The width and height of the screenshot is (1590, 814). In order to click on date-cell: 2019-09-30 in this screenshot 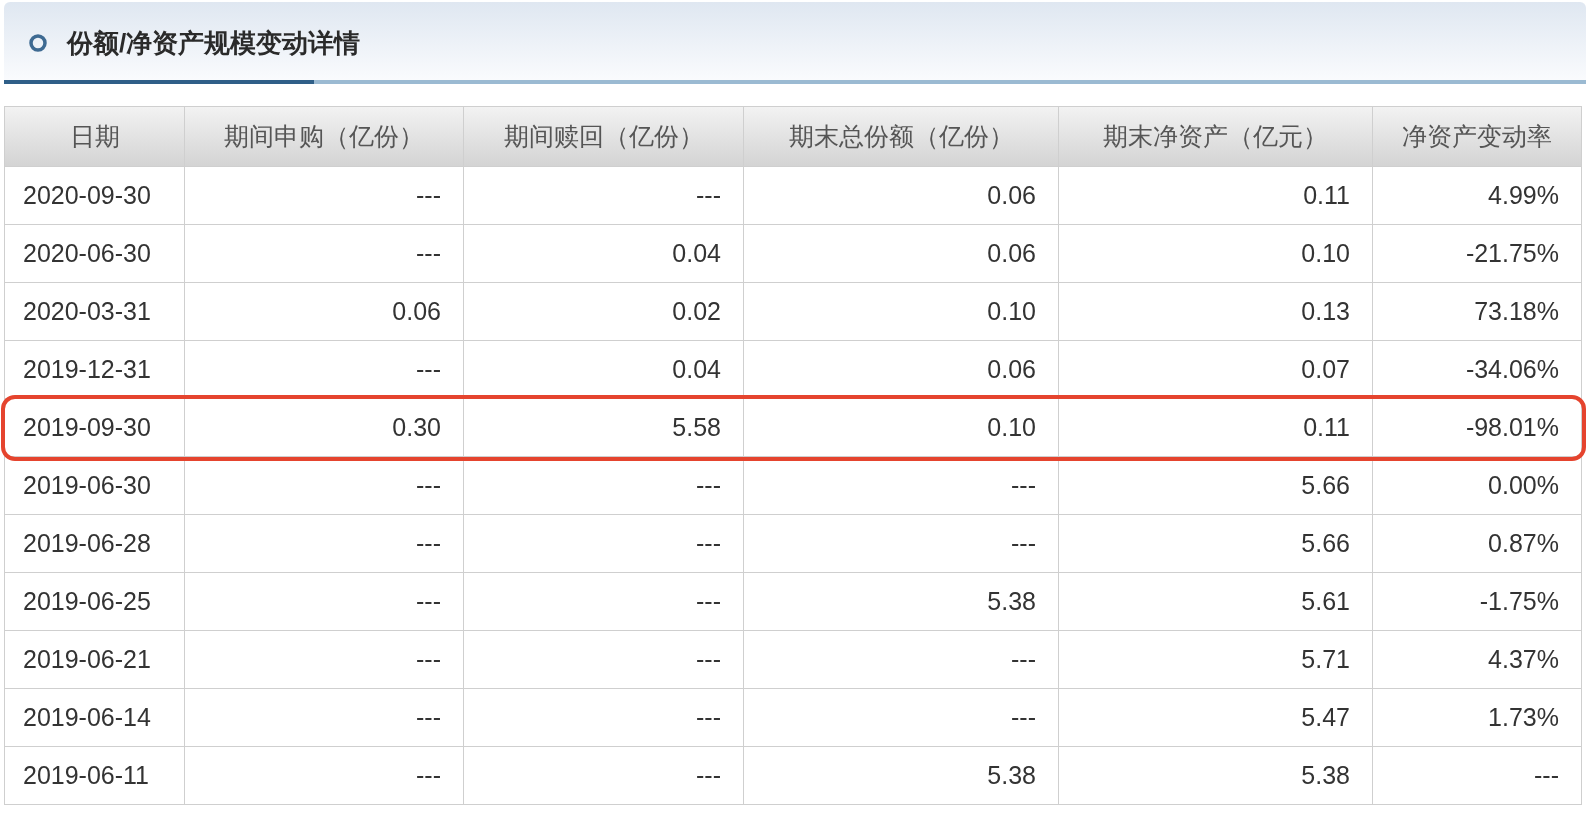, I will do `click(95, 428)`.